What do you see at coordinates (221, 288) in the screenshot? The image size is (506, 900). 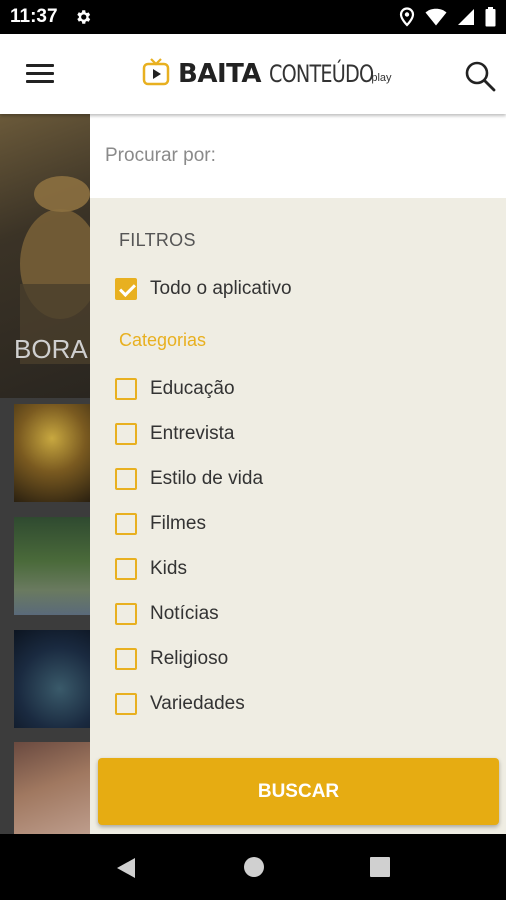 I see `filter-label: Todo o aplicativo` at bounding box center [221, 288].